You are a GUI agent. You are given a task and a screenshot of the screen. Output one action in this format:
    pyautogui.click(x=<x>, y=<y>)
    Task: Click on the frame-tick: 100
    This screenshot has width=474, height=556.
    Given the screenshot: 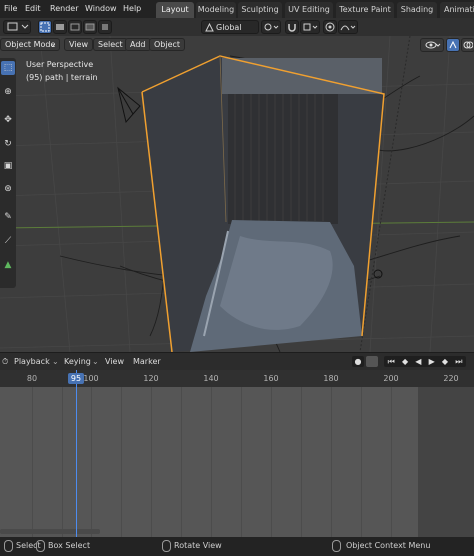 What is the action you would take?
    pyautogui.click(x=91, y=378)
    